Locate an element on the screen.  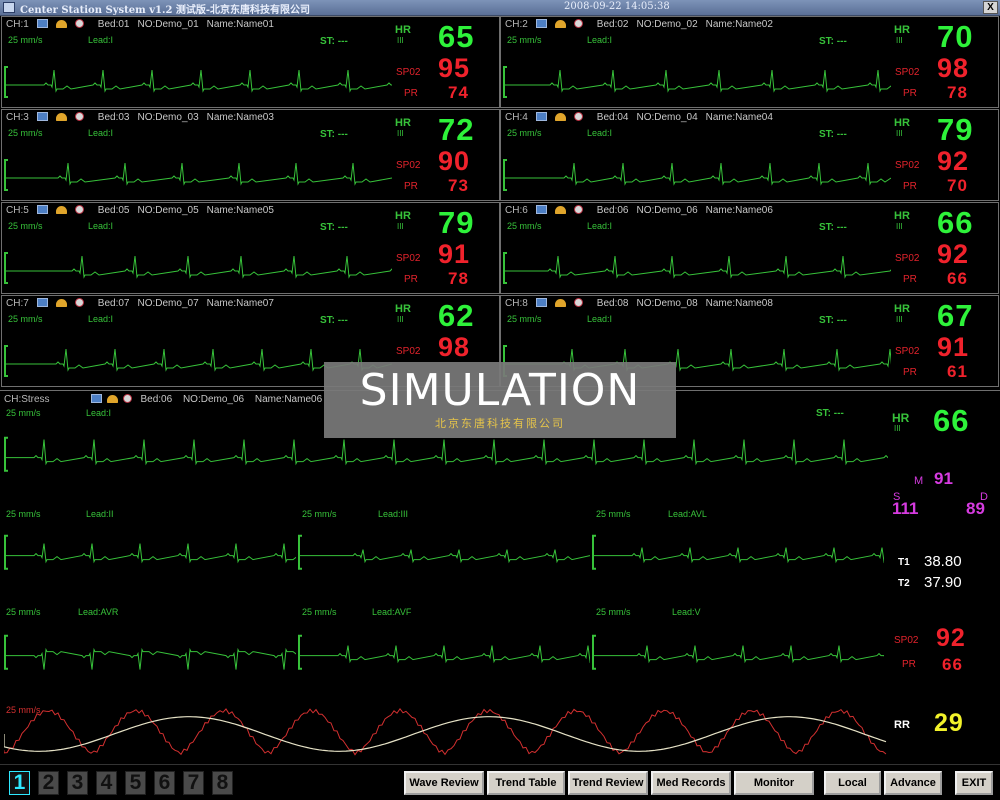
stress-patient-no: NO:Demo_06 is located at coordinates (213, 399).